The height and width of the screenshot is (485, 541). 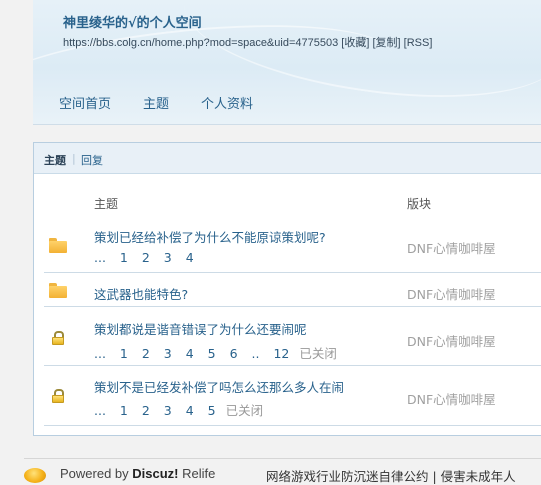 I want to click on thread-title: 策划都说是谐音错误了为什么还要闹呢, so click(x=200, y=328).